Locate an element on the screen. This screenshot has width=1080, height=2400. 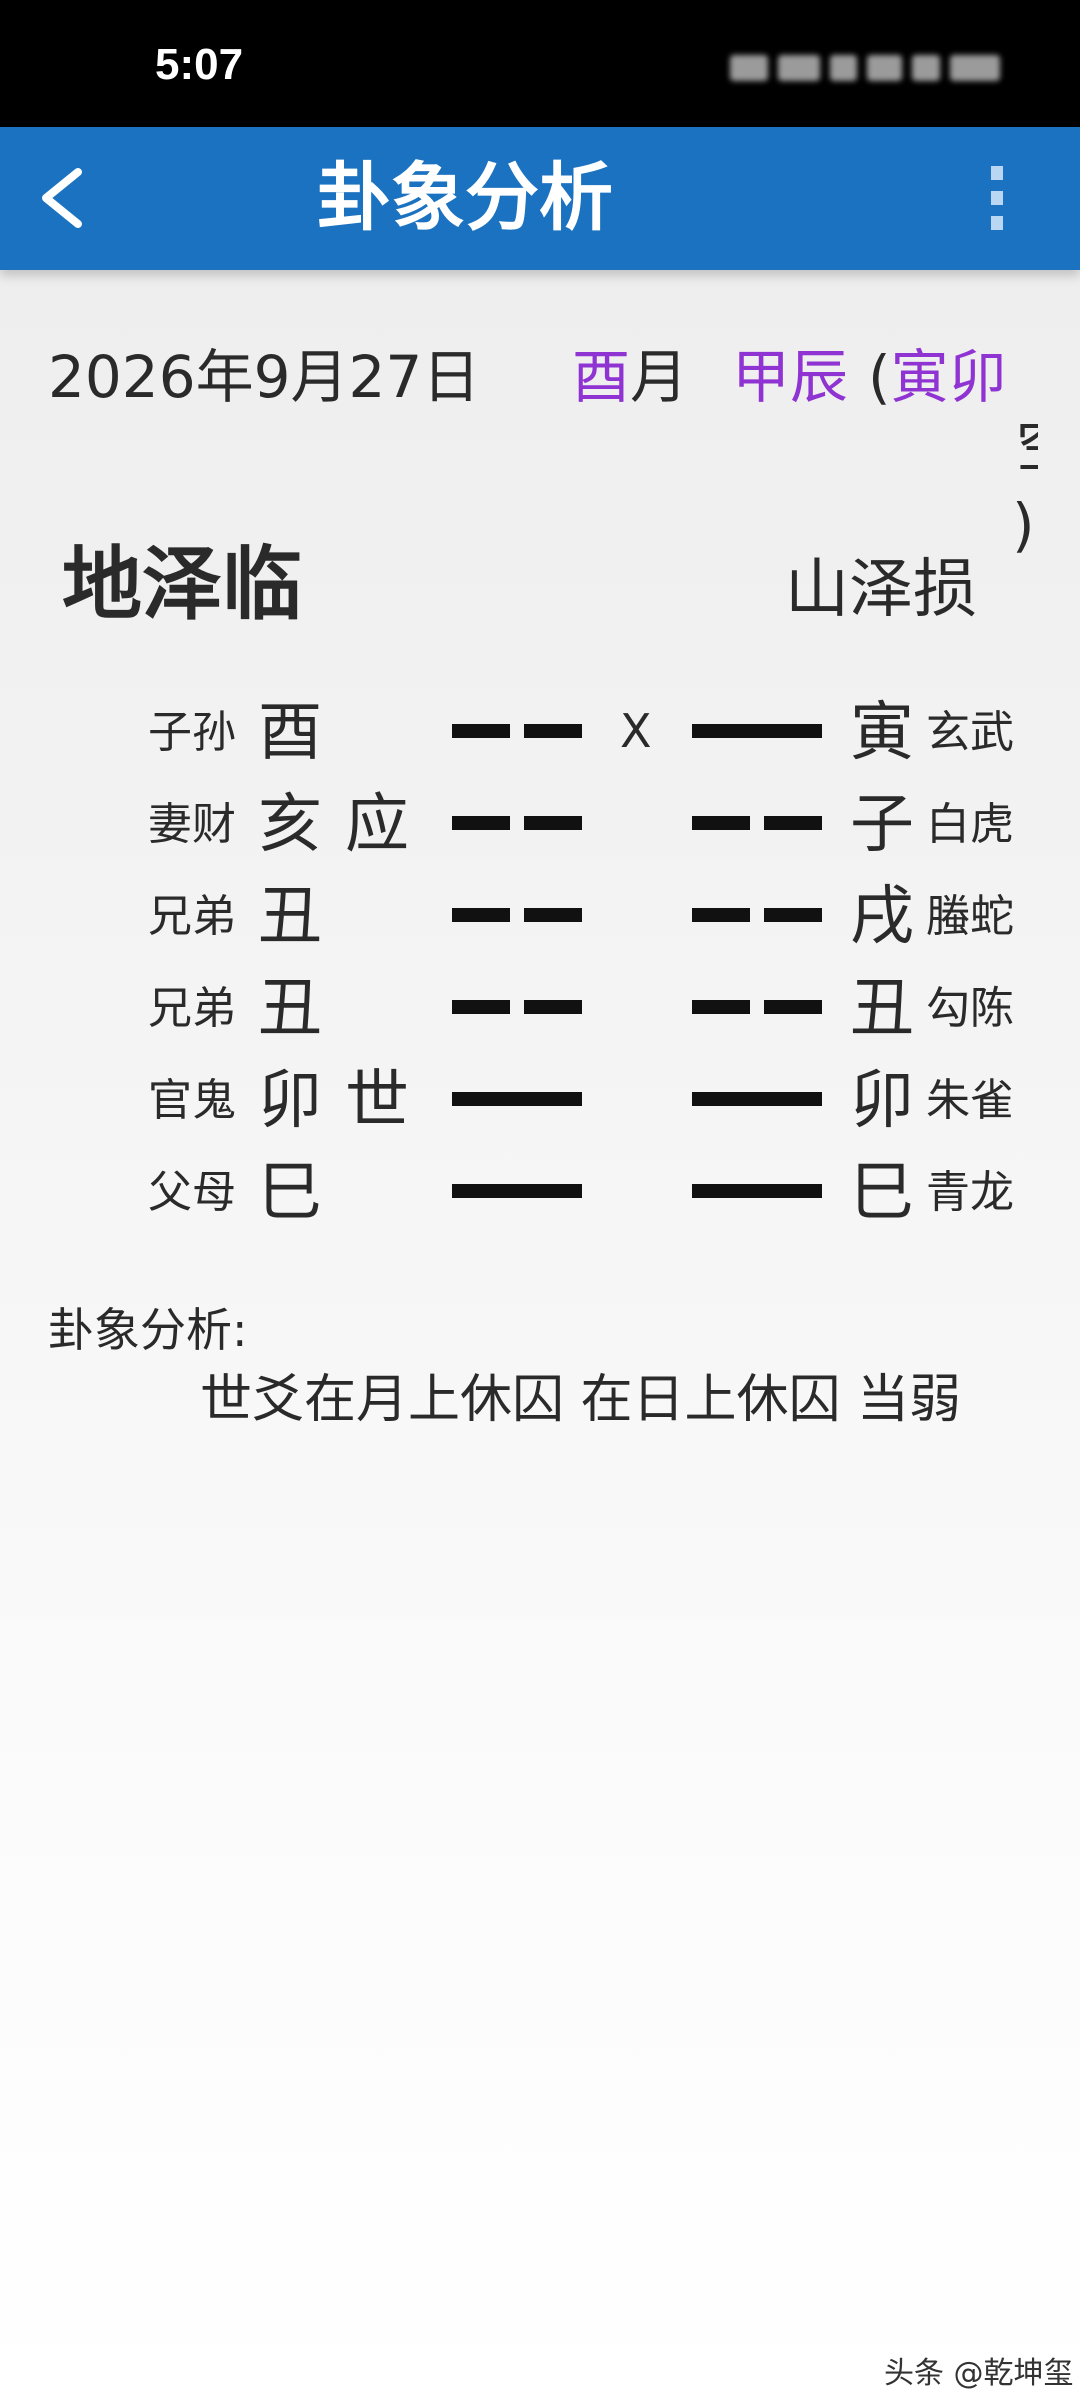
yao-row: 子孙 酉 X 寅 玄武 is located at coordinates (540, 731).